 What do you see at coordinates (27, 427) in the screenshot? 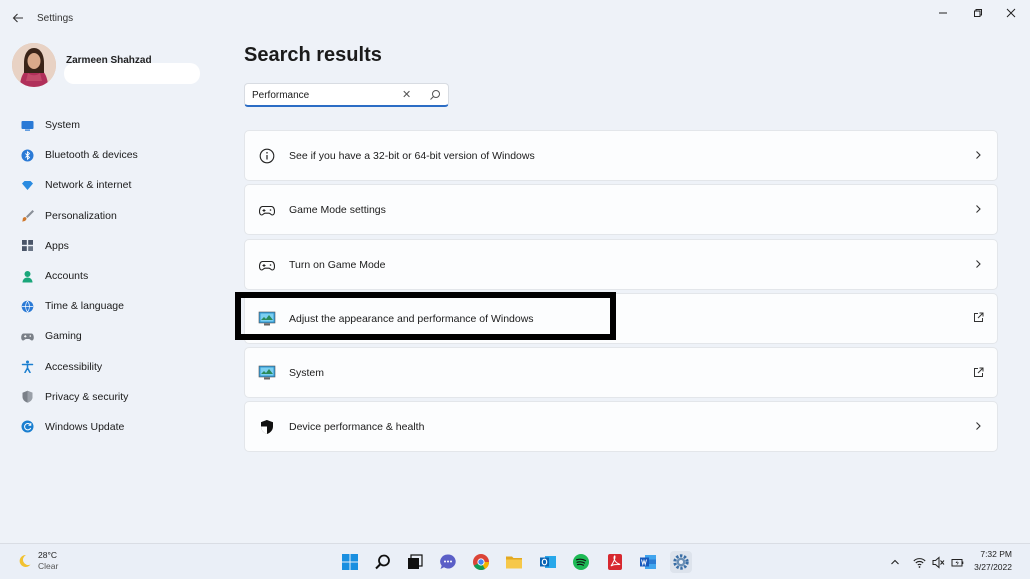
I see `update-icon` at bounding box center [27, 427].